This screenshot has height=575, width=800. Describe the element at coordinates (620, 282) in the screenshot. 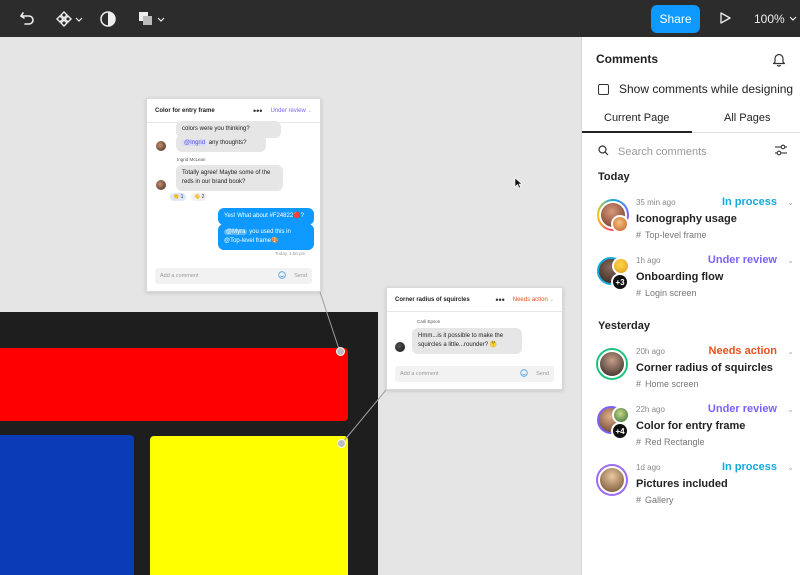

I see `participant-count-badge: +3` at that location.